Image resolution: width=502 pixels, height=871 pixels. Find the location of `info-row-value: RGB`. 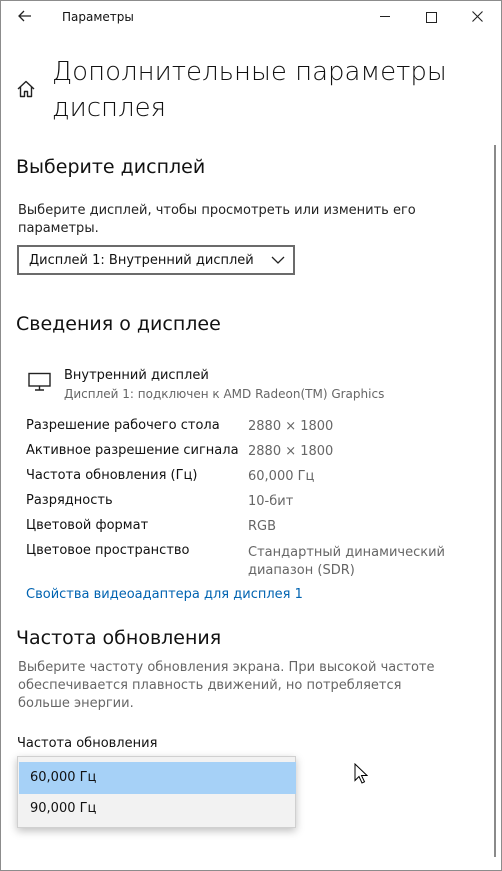

info-row-value: RGB is located at coordinates (262, 526).